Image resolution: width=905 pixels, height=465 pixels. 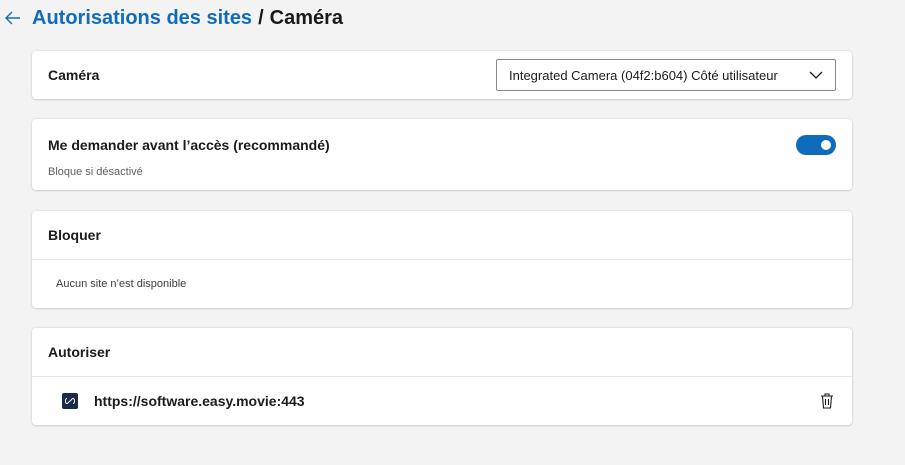 I want to click on block-header: Bloquer, so click(x=442, y=235).